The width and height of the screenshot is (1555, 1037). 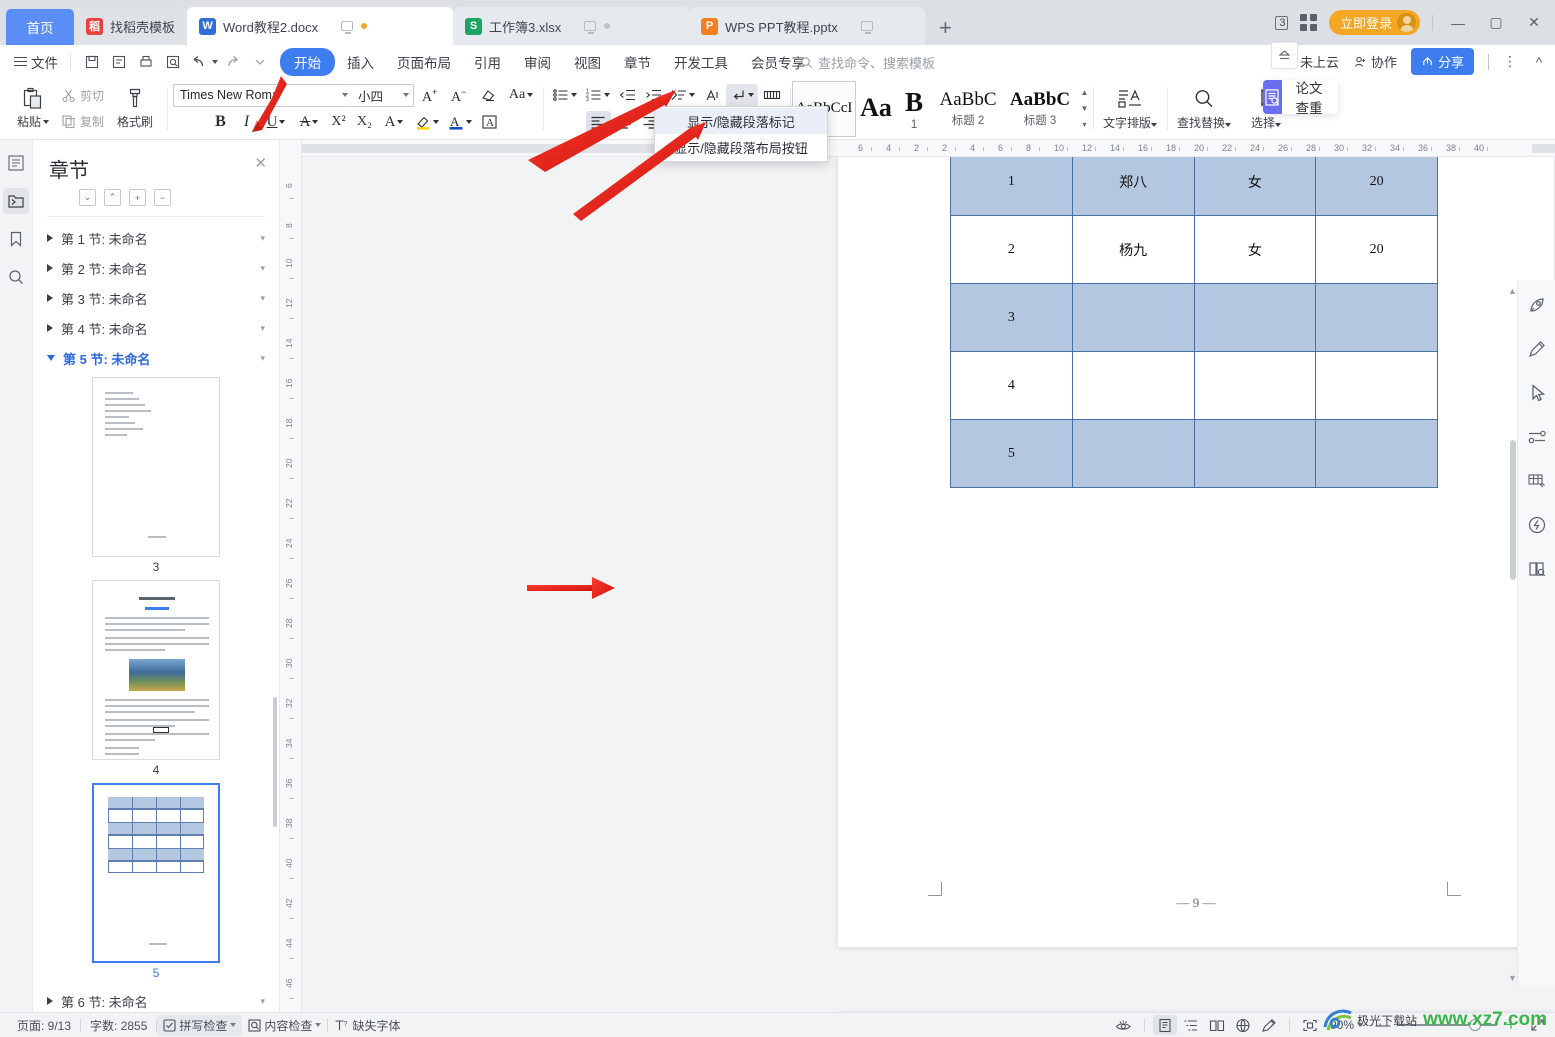 What do you see at coordinates (1204, 109) in the screenshot?
I see `find-replace-button: 查找替换` at bounding box center [1204, 109].